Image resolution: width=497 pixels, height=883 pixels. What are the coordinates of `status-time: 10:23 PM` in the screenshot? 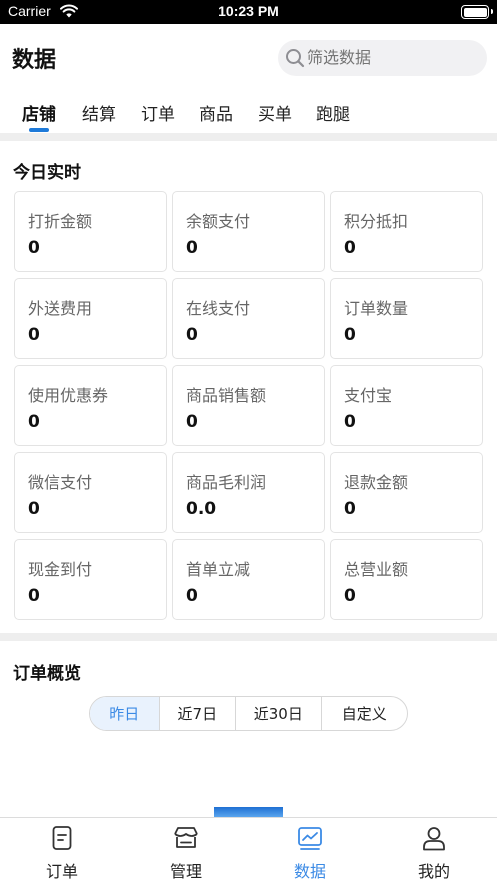 It's located at (248, 11).